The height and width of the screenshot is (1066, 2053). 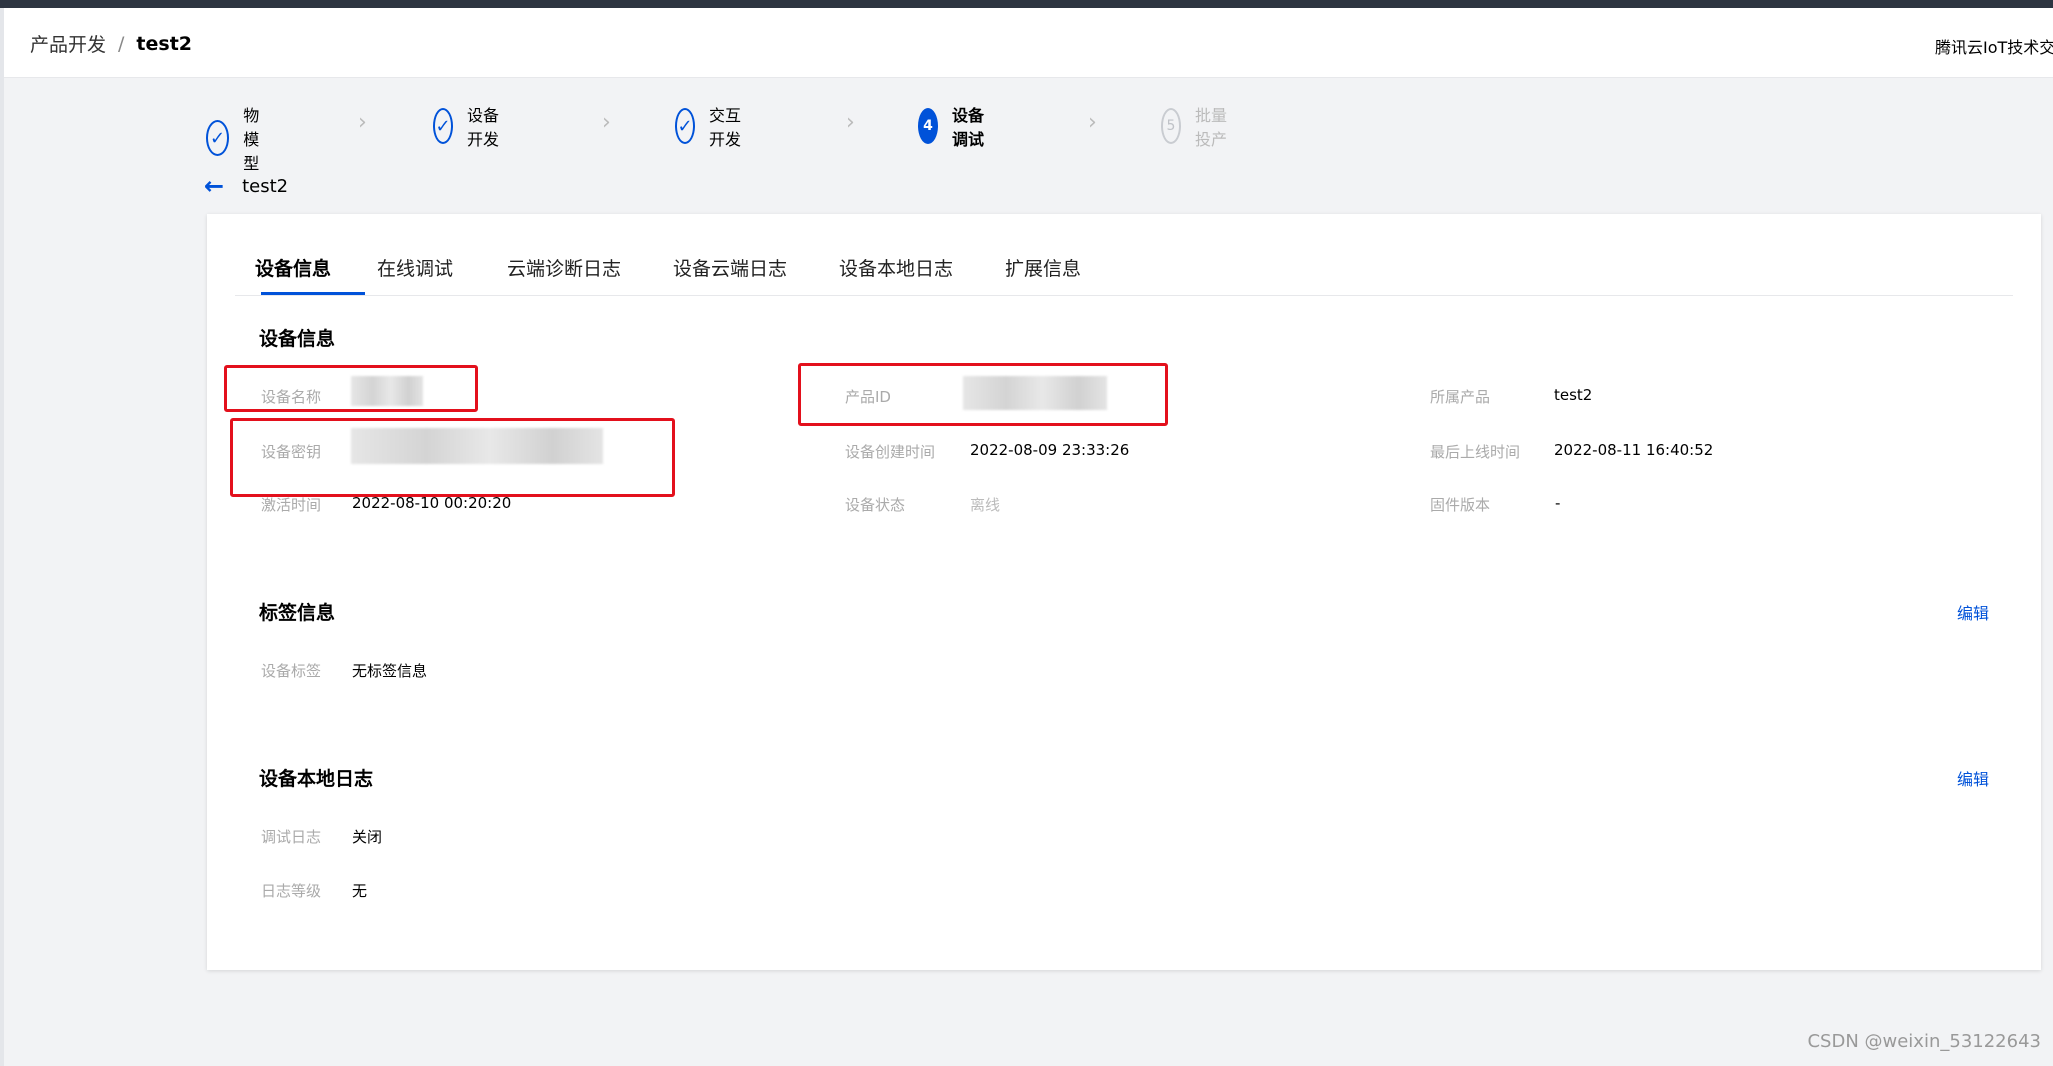 I want to click on device-status-value: 离线, so click(x=985, y=505).